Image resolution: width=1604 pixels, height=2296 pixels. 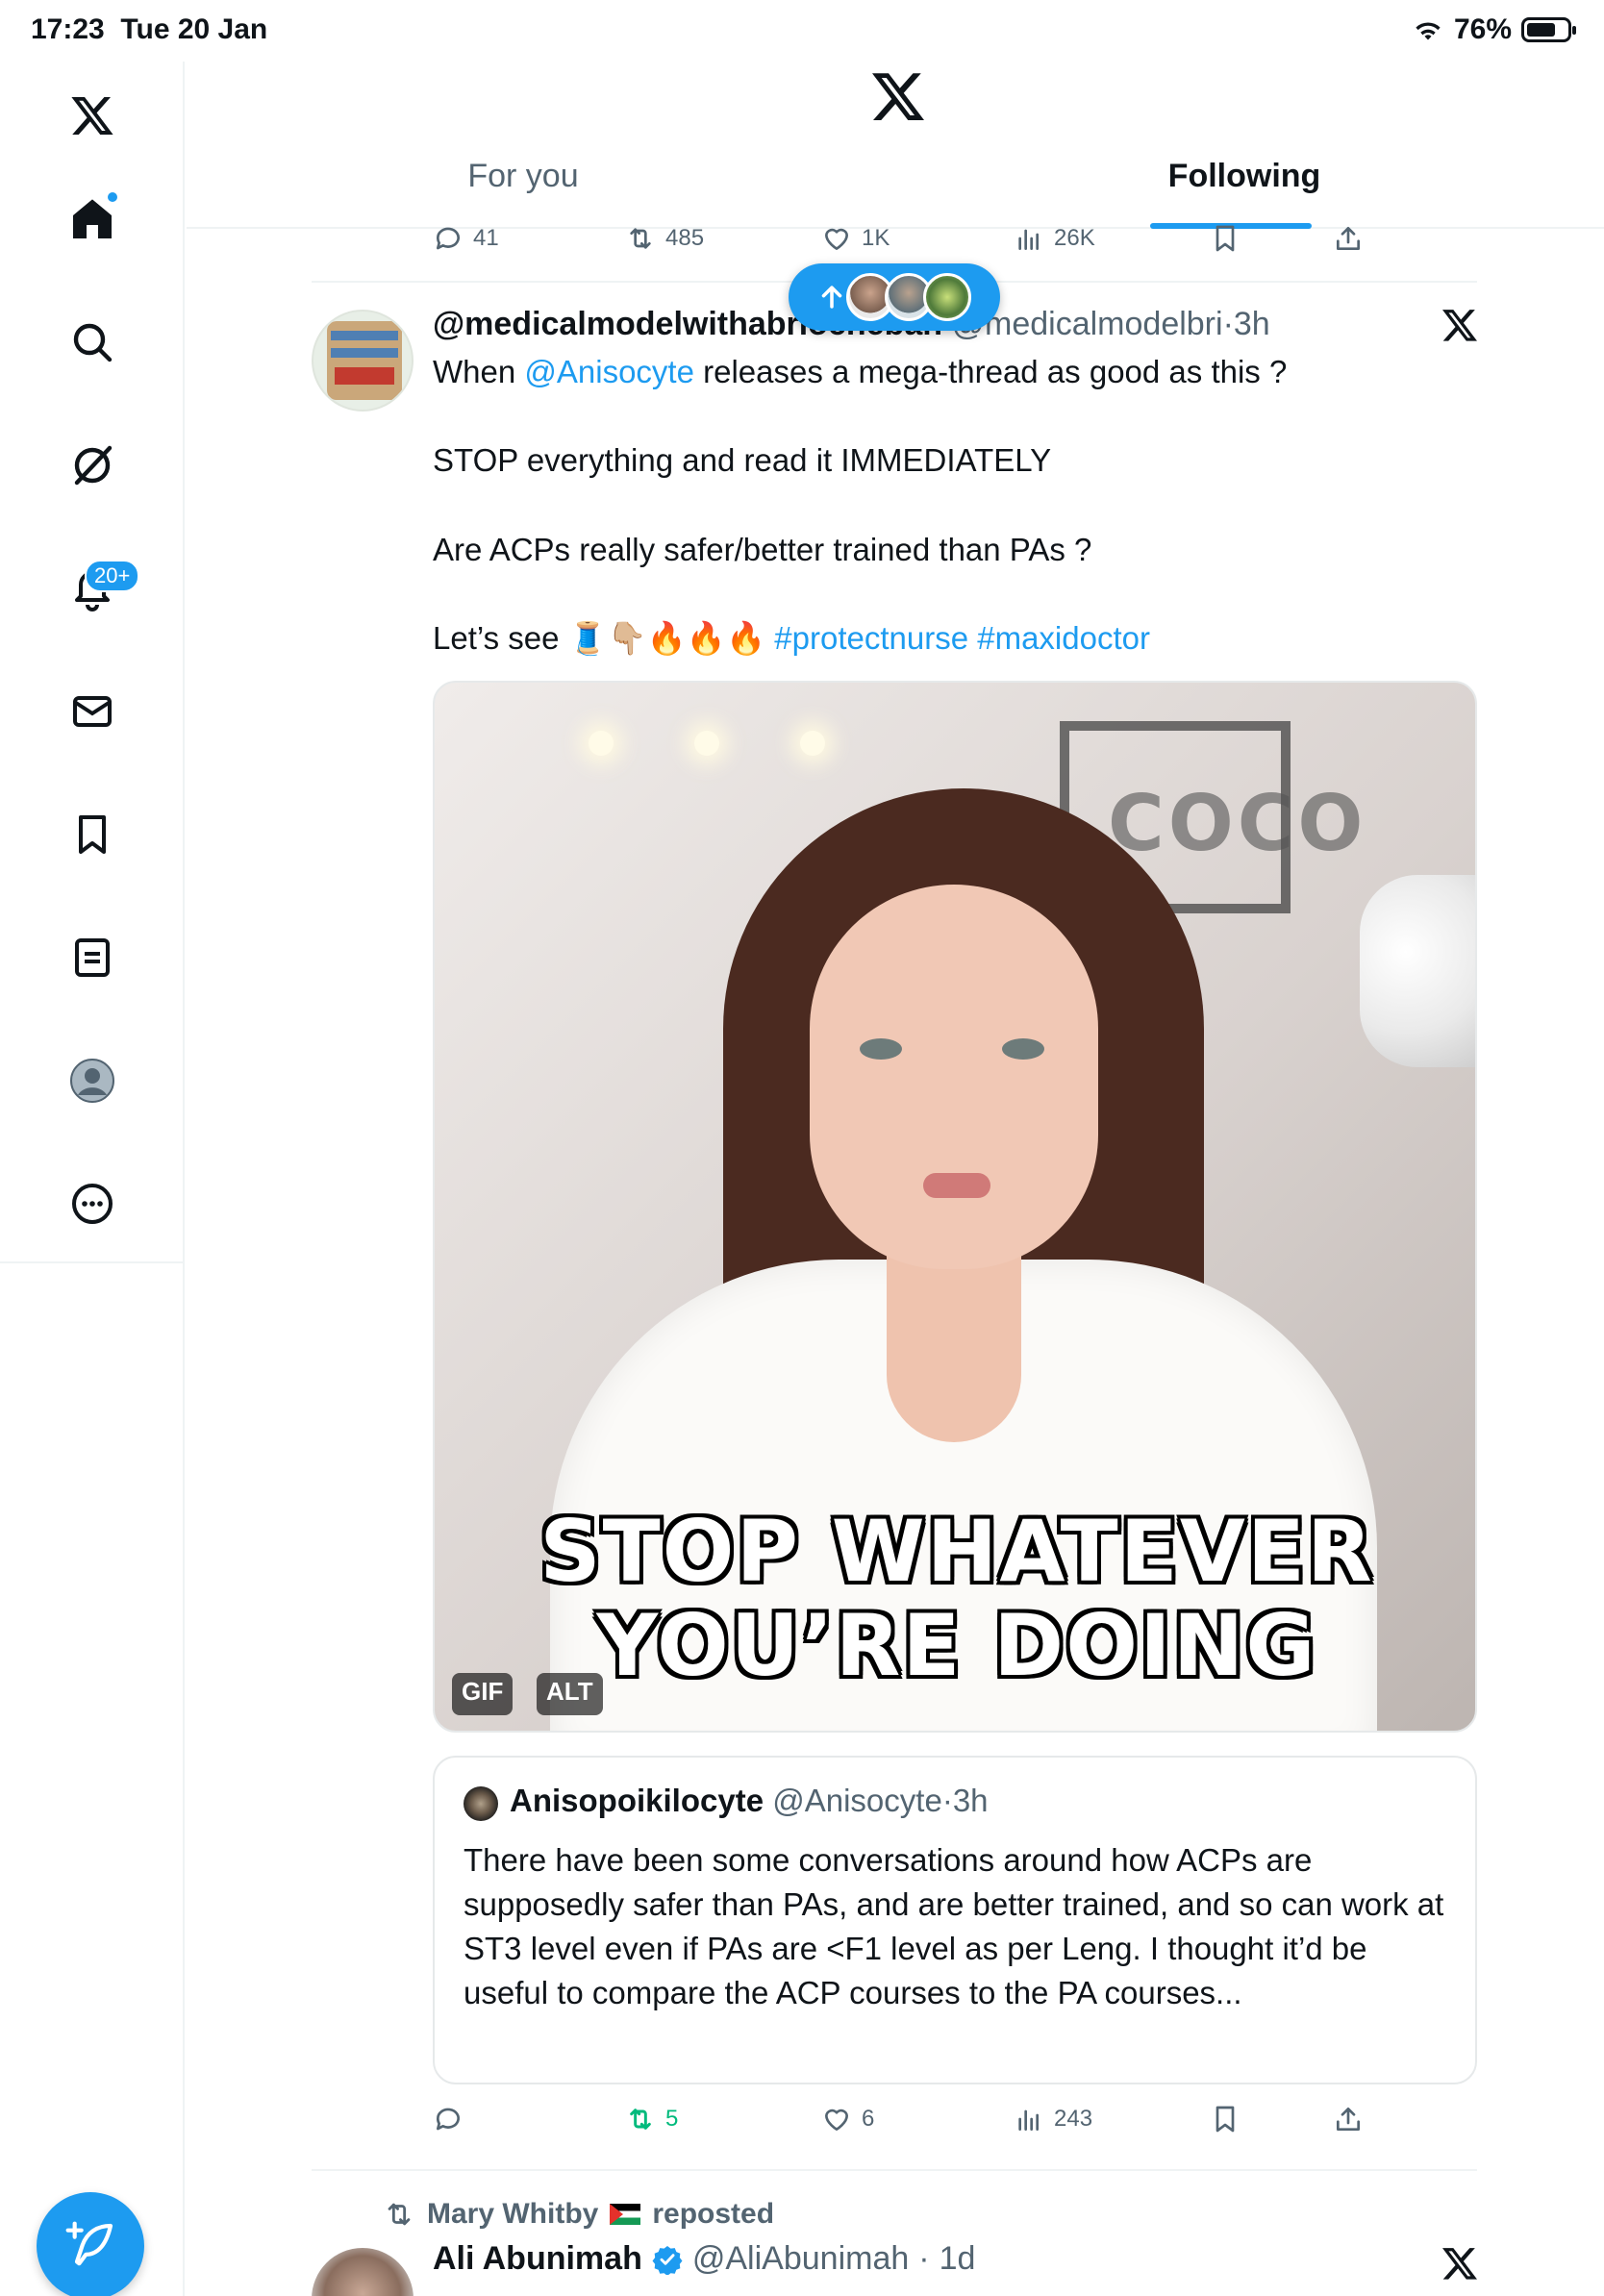 What do you see at coordinates (894, 2170) in the screenshot?
I see `tweet-divider` at bounding box center [894, 2170].